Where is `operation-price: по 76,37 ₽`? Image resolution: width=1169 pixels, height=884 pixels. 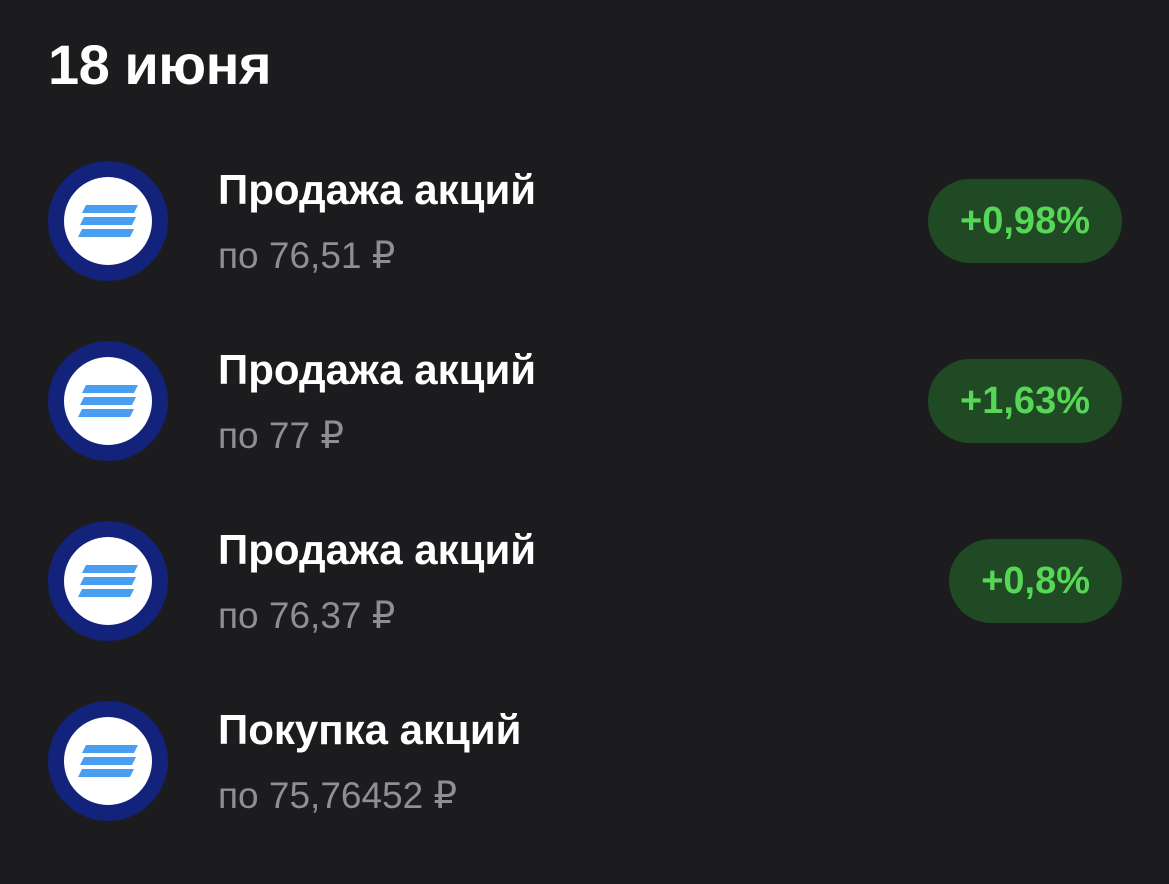 operation-price: по 76,37 ₽ is located at coordinates (307, 615).